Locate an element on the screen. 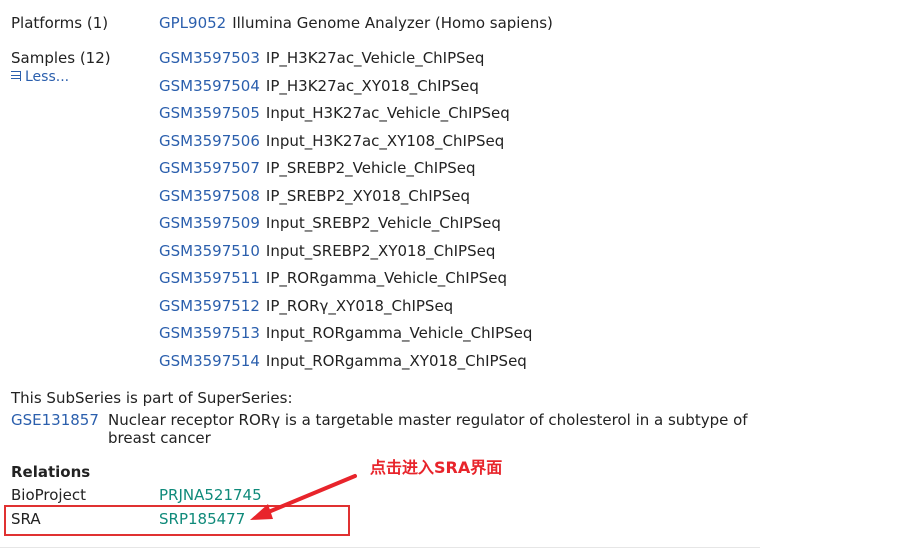 This screenshot has width=900, height=552. bioproject-label: BioProject is located at coordinates (48, 495).